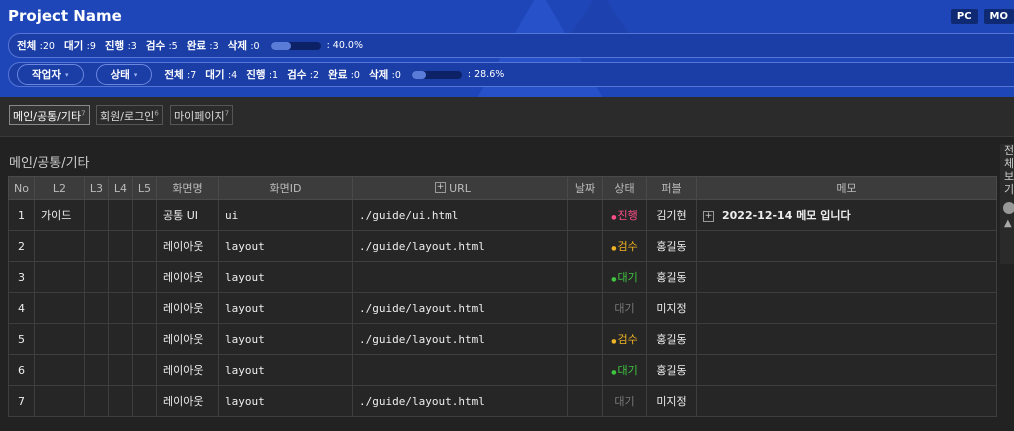 The height and width of the screenshot is (431, 1014). I want to click on stat-item: 대기 :4, so click(221, 74).